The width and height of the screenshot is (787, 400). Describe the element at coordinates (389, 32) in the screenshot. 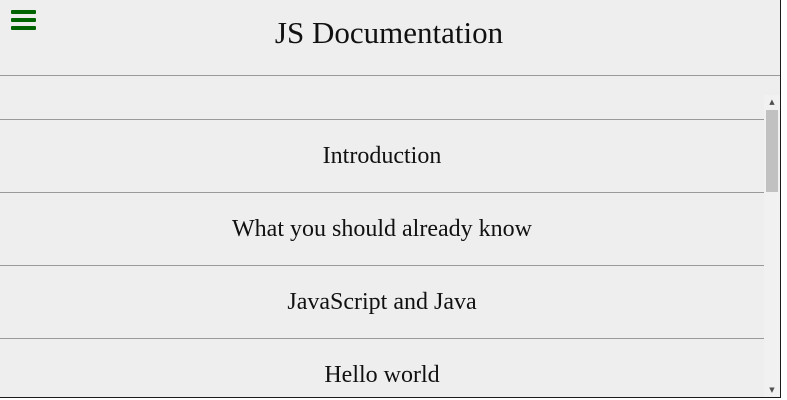

I see `page-title: JS Documentation` at that location.